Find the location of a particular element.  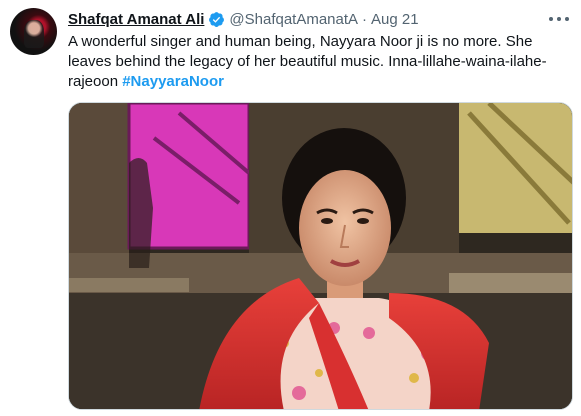

hashtag-link: #NayyaraNoor is located at coordinates (173, 81).